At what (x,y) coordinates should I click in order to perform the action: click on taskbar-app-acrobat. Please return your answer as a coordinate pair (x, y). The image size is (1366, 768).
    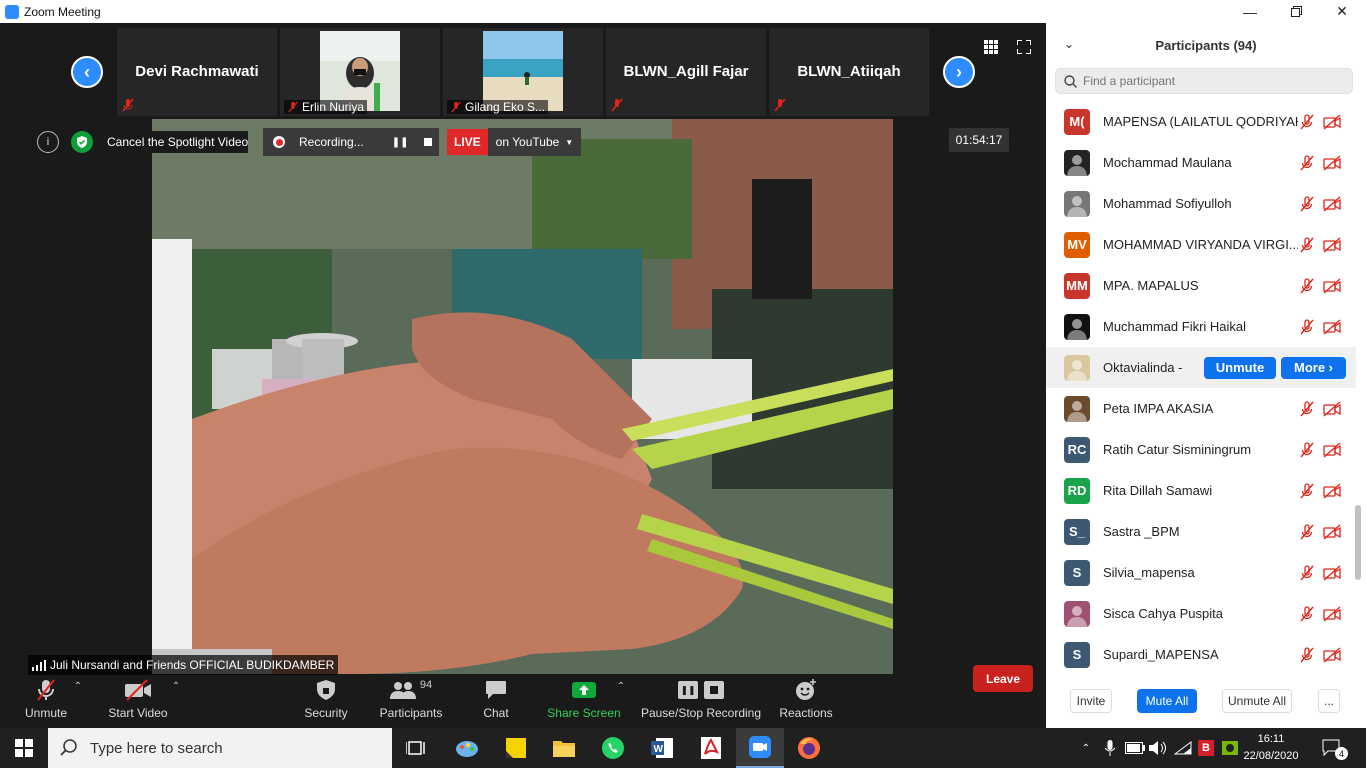
    Looking at the image, I should click on (711, 748).